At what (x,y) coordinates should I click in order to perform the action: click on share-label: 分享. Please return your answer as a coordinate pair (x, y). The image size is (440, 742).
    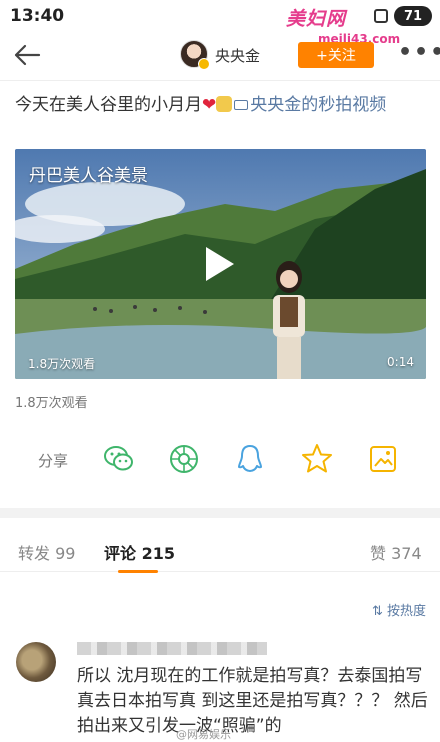
    Looking at the image, I should click on (53, 461).